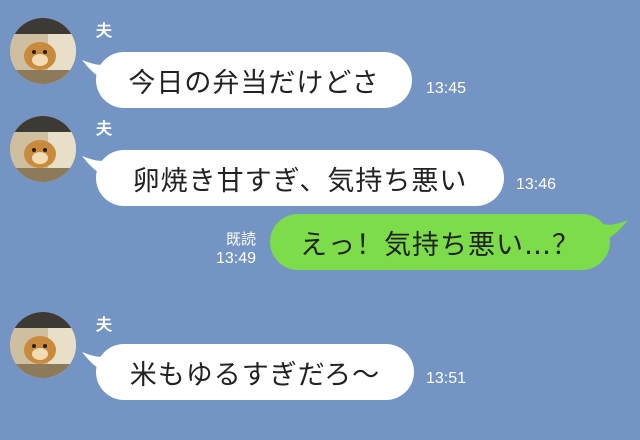 This screenshot has width=640, height=440. I want to click on message-bubble: 今日の弁当だけどさ, so click(254, 80).